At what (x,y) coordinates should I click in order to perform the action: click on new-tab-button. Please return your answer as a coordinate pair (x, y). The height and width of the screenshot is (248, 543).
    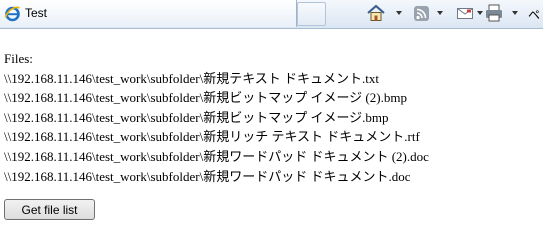
    Looking at the image, I should click on (311, 14).